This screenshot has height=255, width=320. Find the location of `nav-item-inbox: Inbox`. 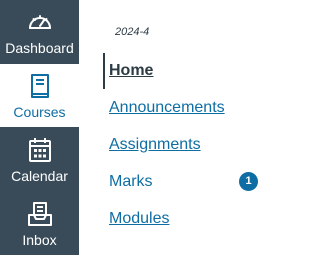

nav-item-inbox: Inbox is located at coordinates (39, 223).